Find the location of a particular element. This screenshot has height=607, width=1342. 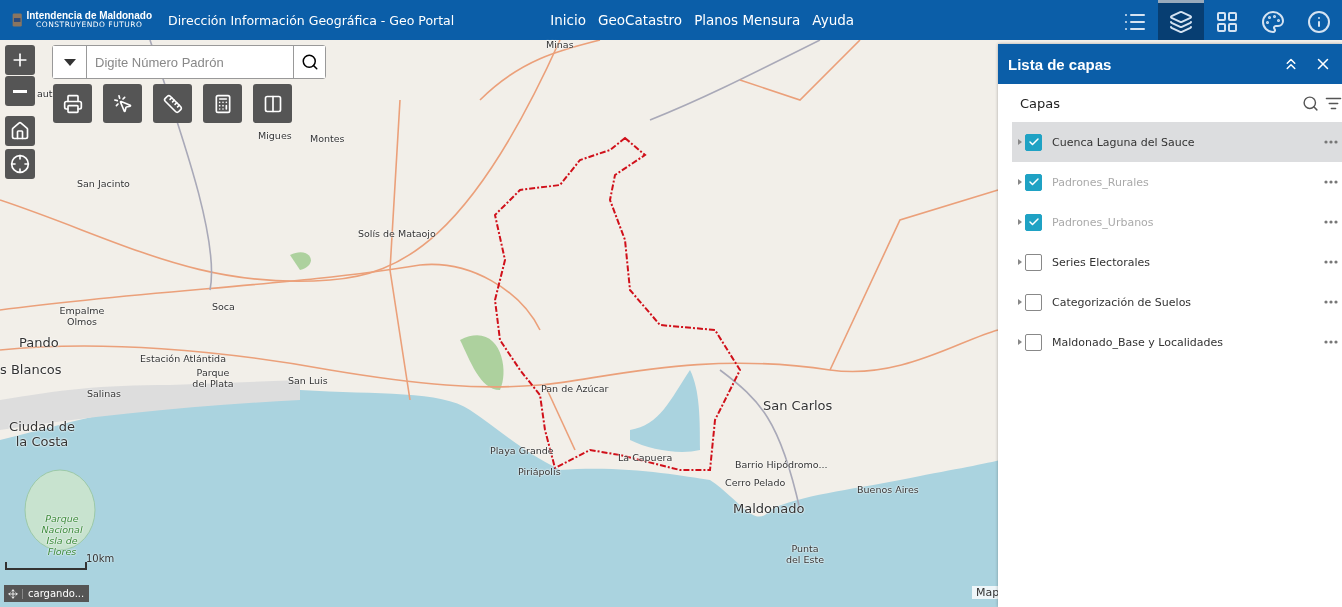

place-label: Montes is located at coordinates (327, 139).